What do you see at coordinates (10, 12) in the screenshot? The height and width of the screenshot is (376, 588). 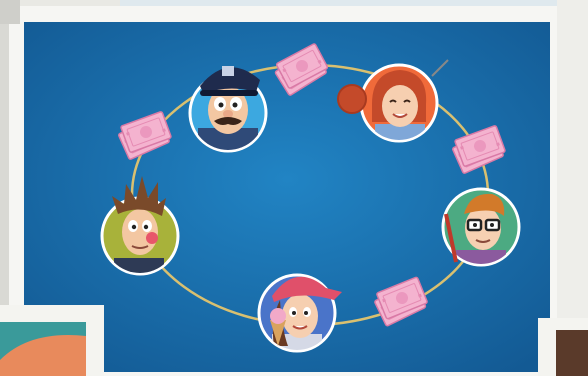 I see `corner-card-top-left` at bounding box center [10, 12].